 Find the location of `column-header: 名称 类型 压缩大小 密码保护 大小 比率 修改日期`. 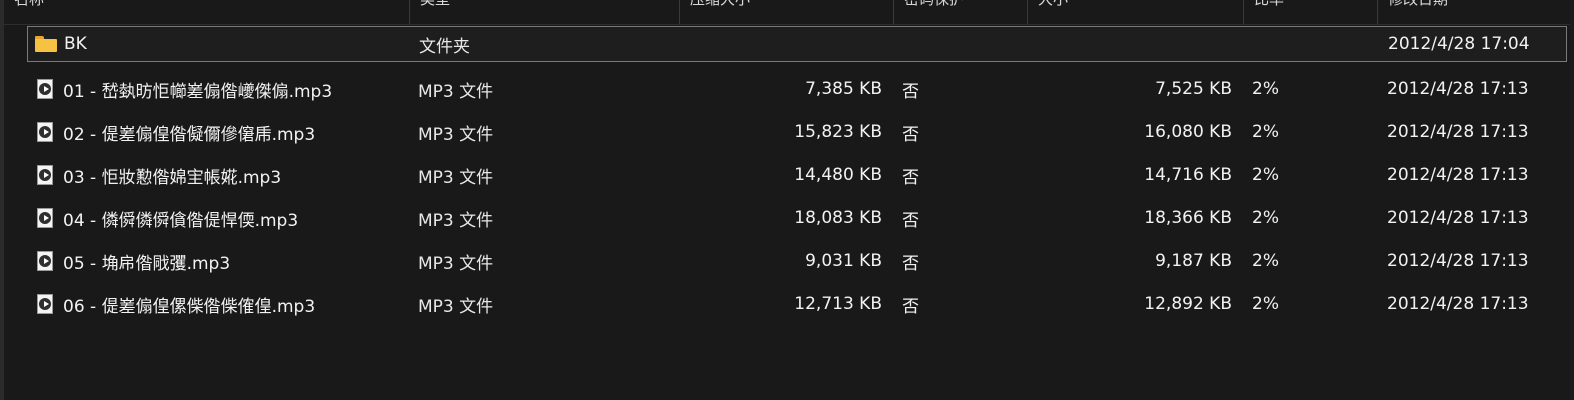

column-header: 名称 类型 压缩大小 密码保护 大小 比率 修改日期 is located at coordinates (789, 12).